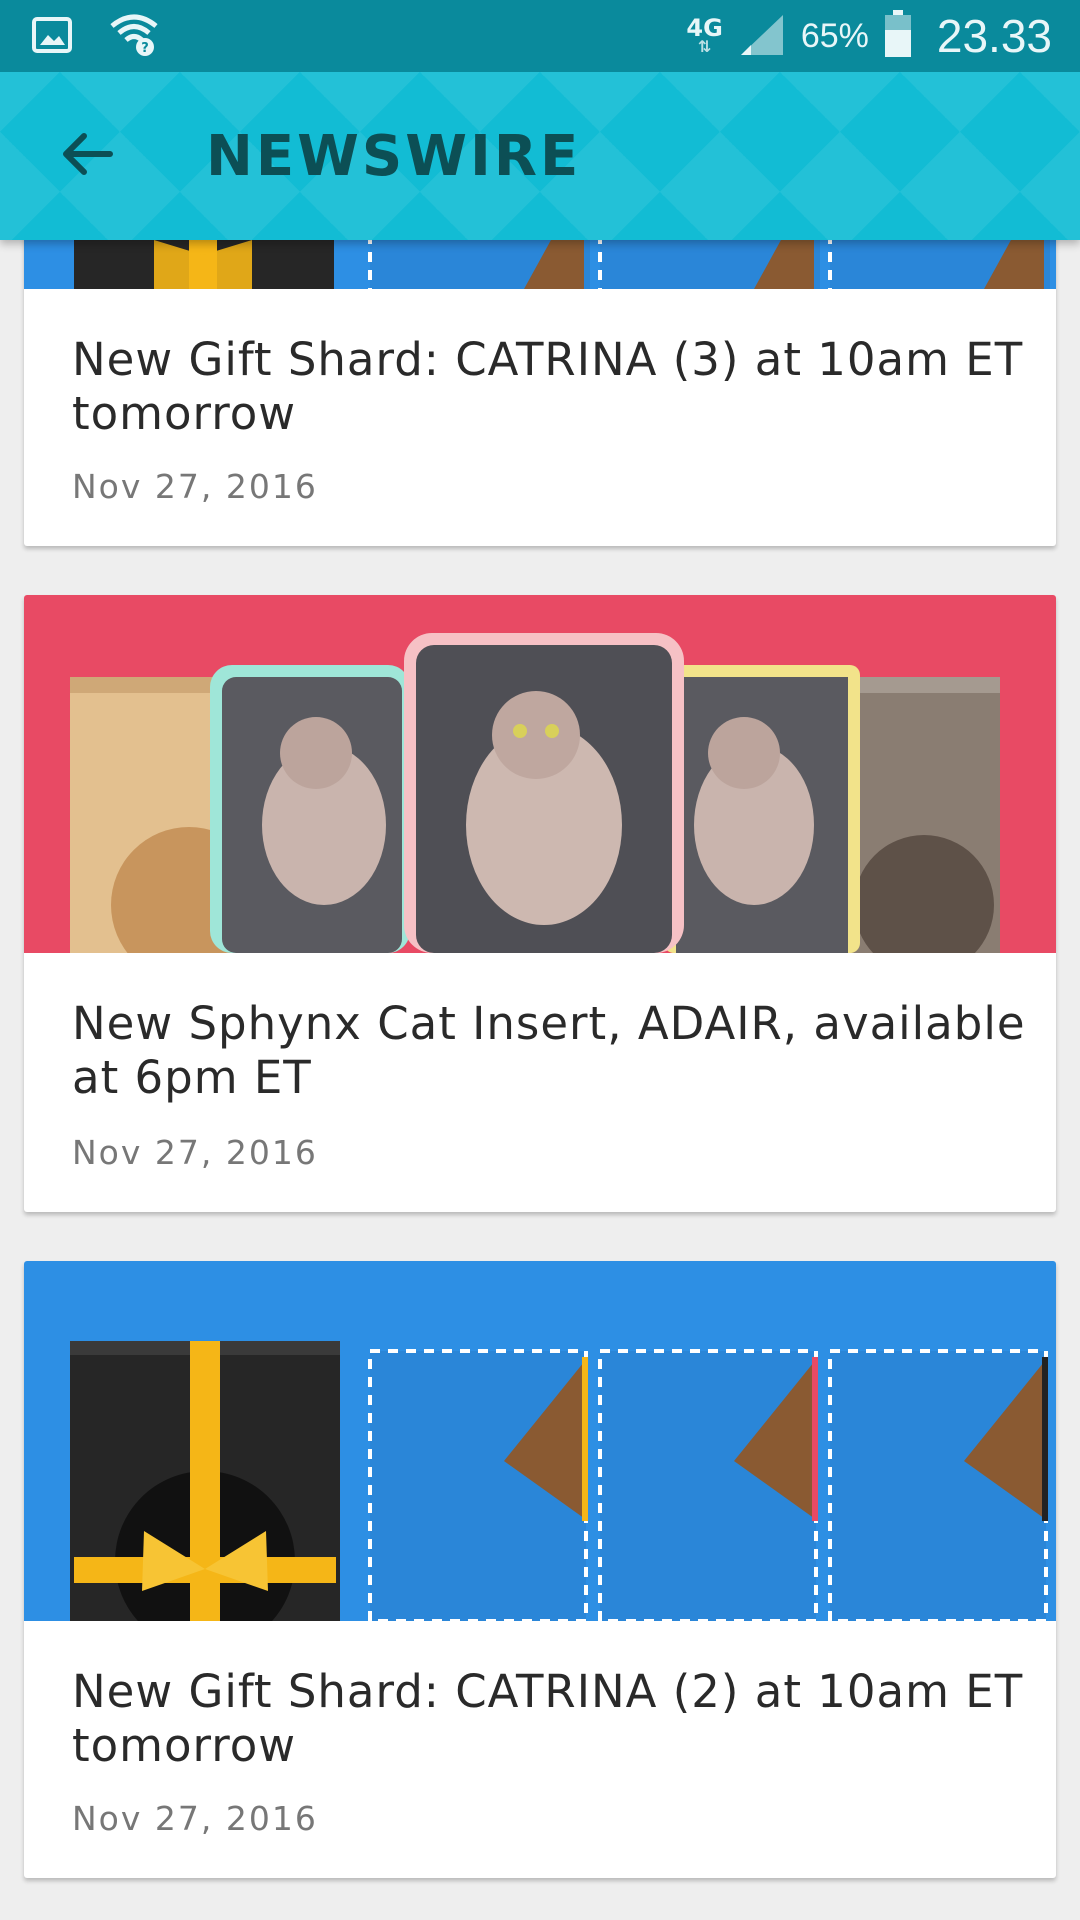 This screenshot has width=1080, height=1920. I want to click on network-type: 4G ⇅, so click(704, 35).